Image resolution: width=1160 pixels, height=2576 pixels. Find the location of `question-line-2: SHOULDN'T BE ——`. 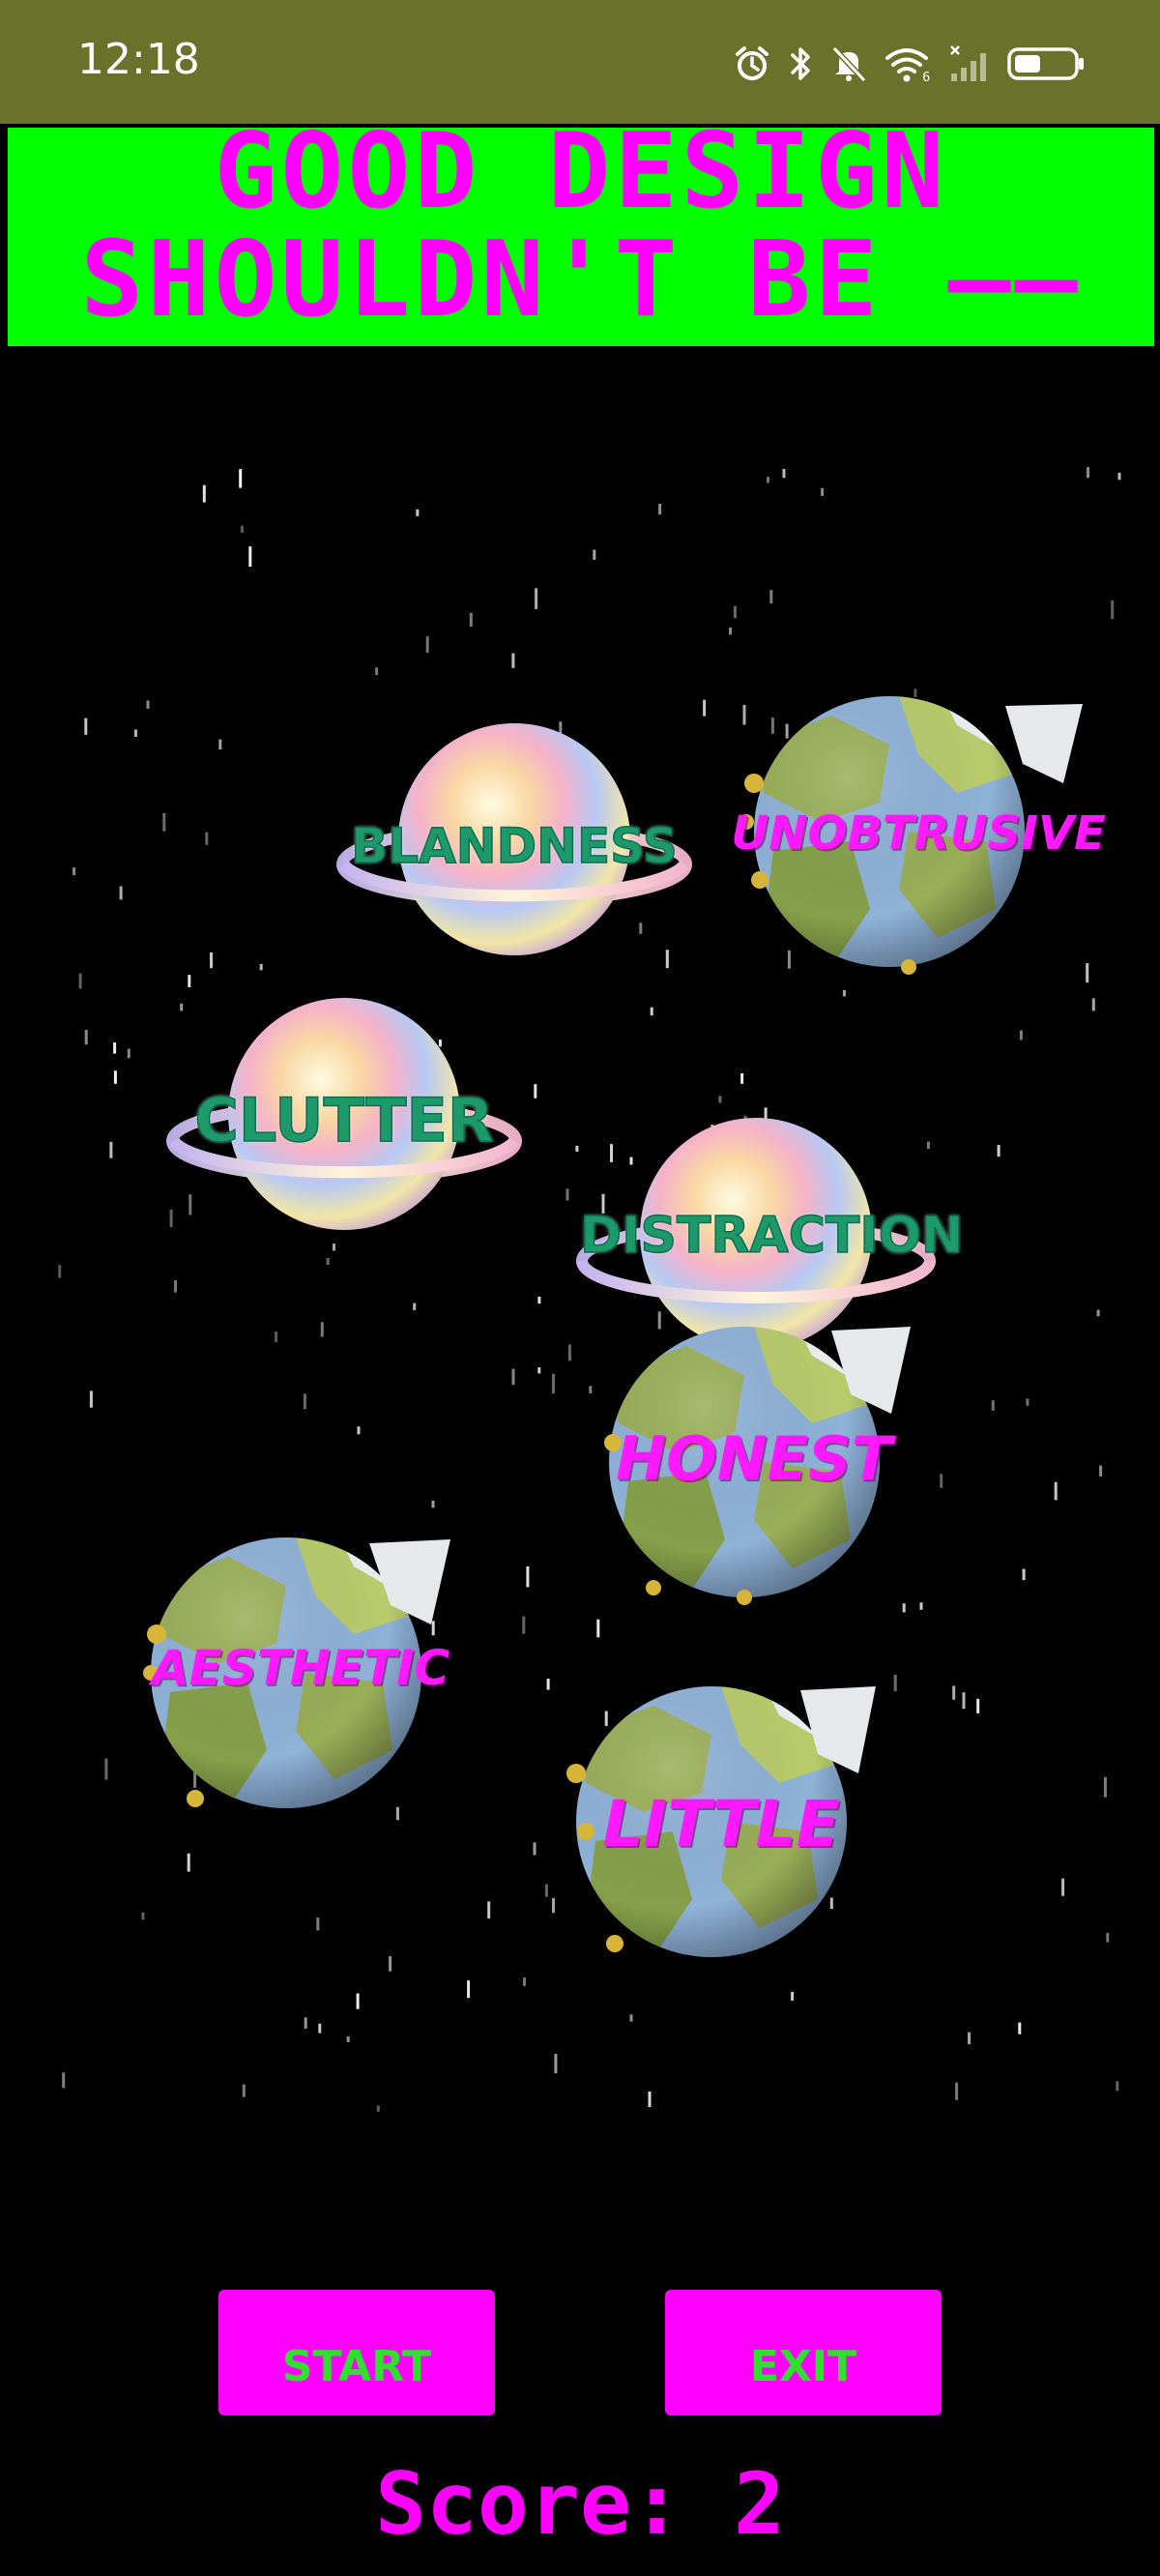

question-line-2: SHOULDN'T BE —— is located at coordinates (581, 280).